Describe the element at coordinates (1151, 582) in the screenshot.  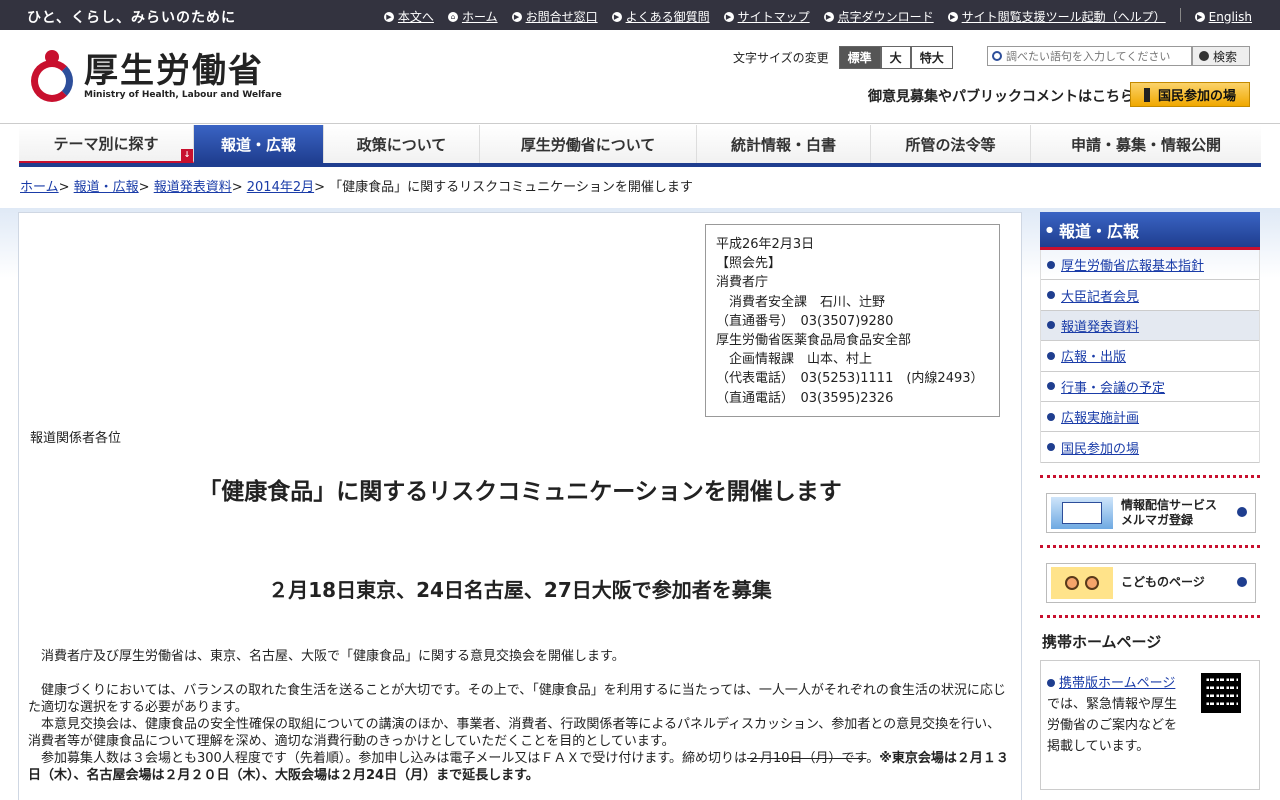
I see `kids-page-banner: こどものページ` at that location.